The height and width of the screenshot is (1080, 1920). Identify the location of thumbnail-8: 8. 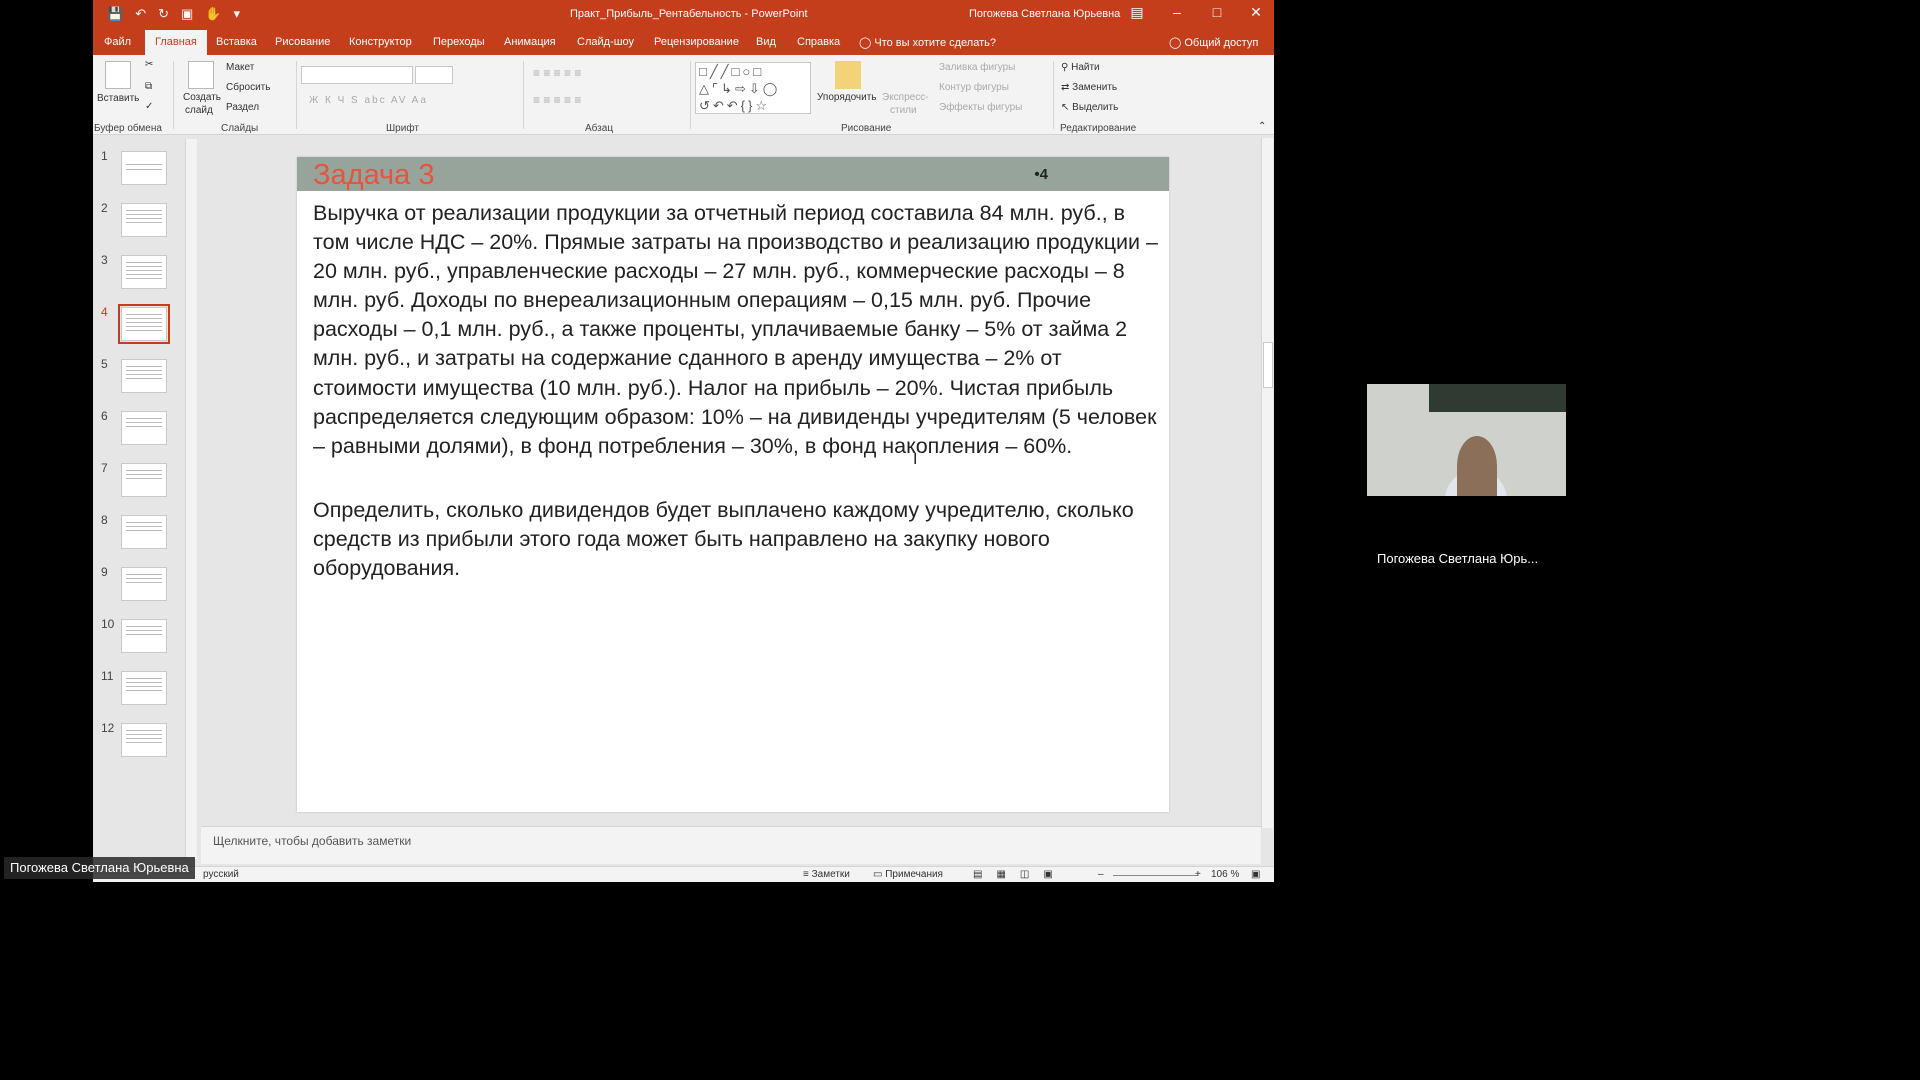
(143, 533).